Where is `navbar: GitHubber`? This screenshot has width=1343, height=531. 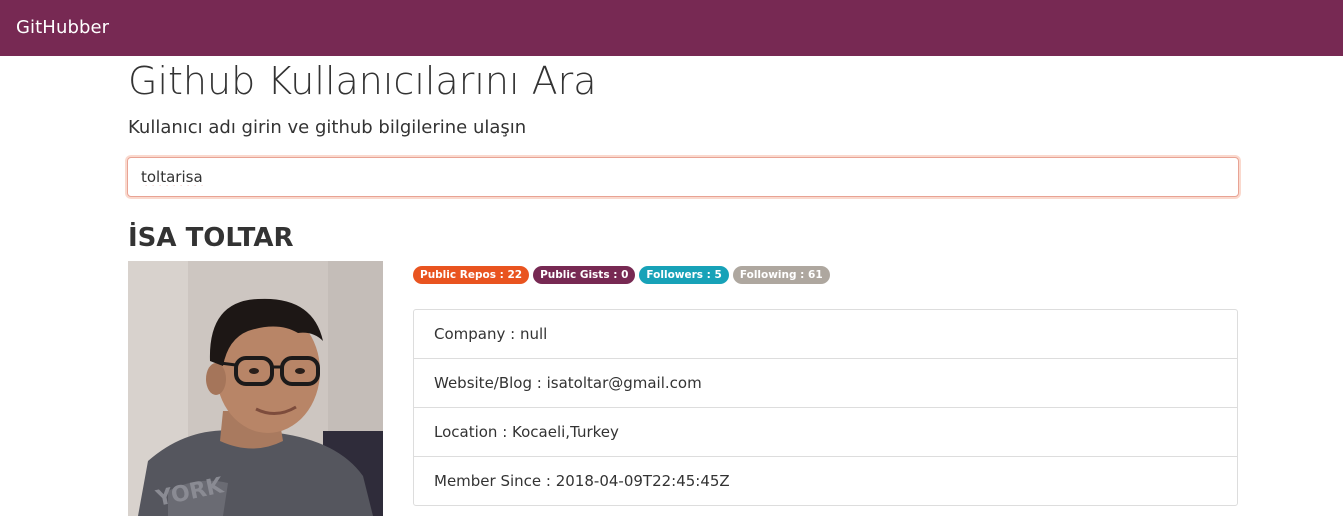
navbar: GitHubber is located at coordinates (671, 28).